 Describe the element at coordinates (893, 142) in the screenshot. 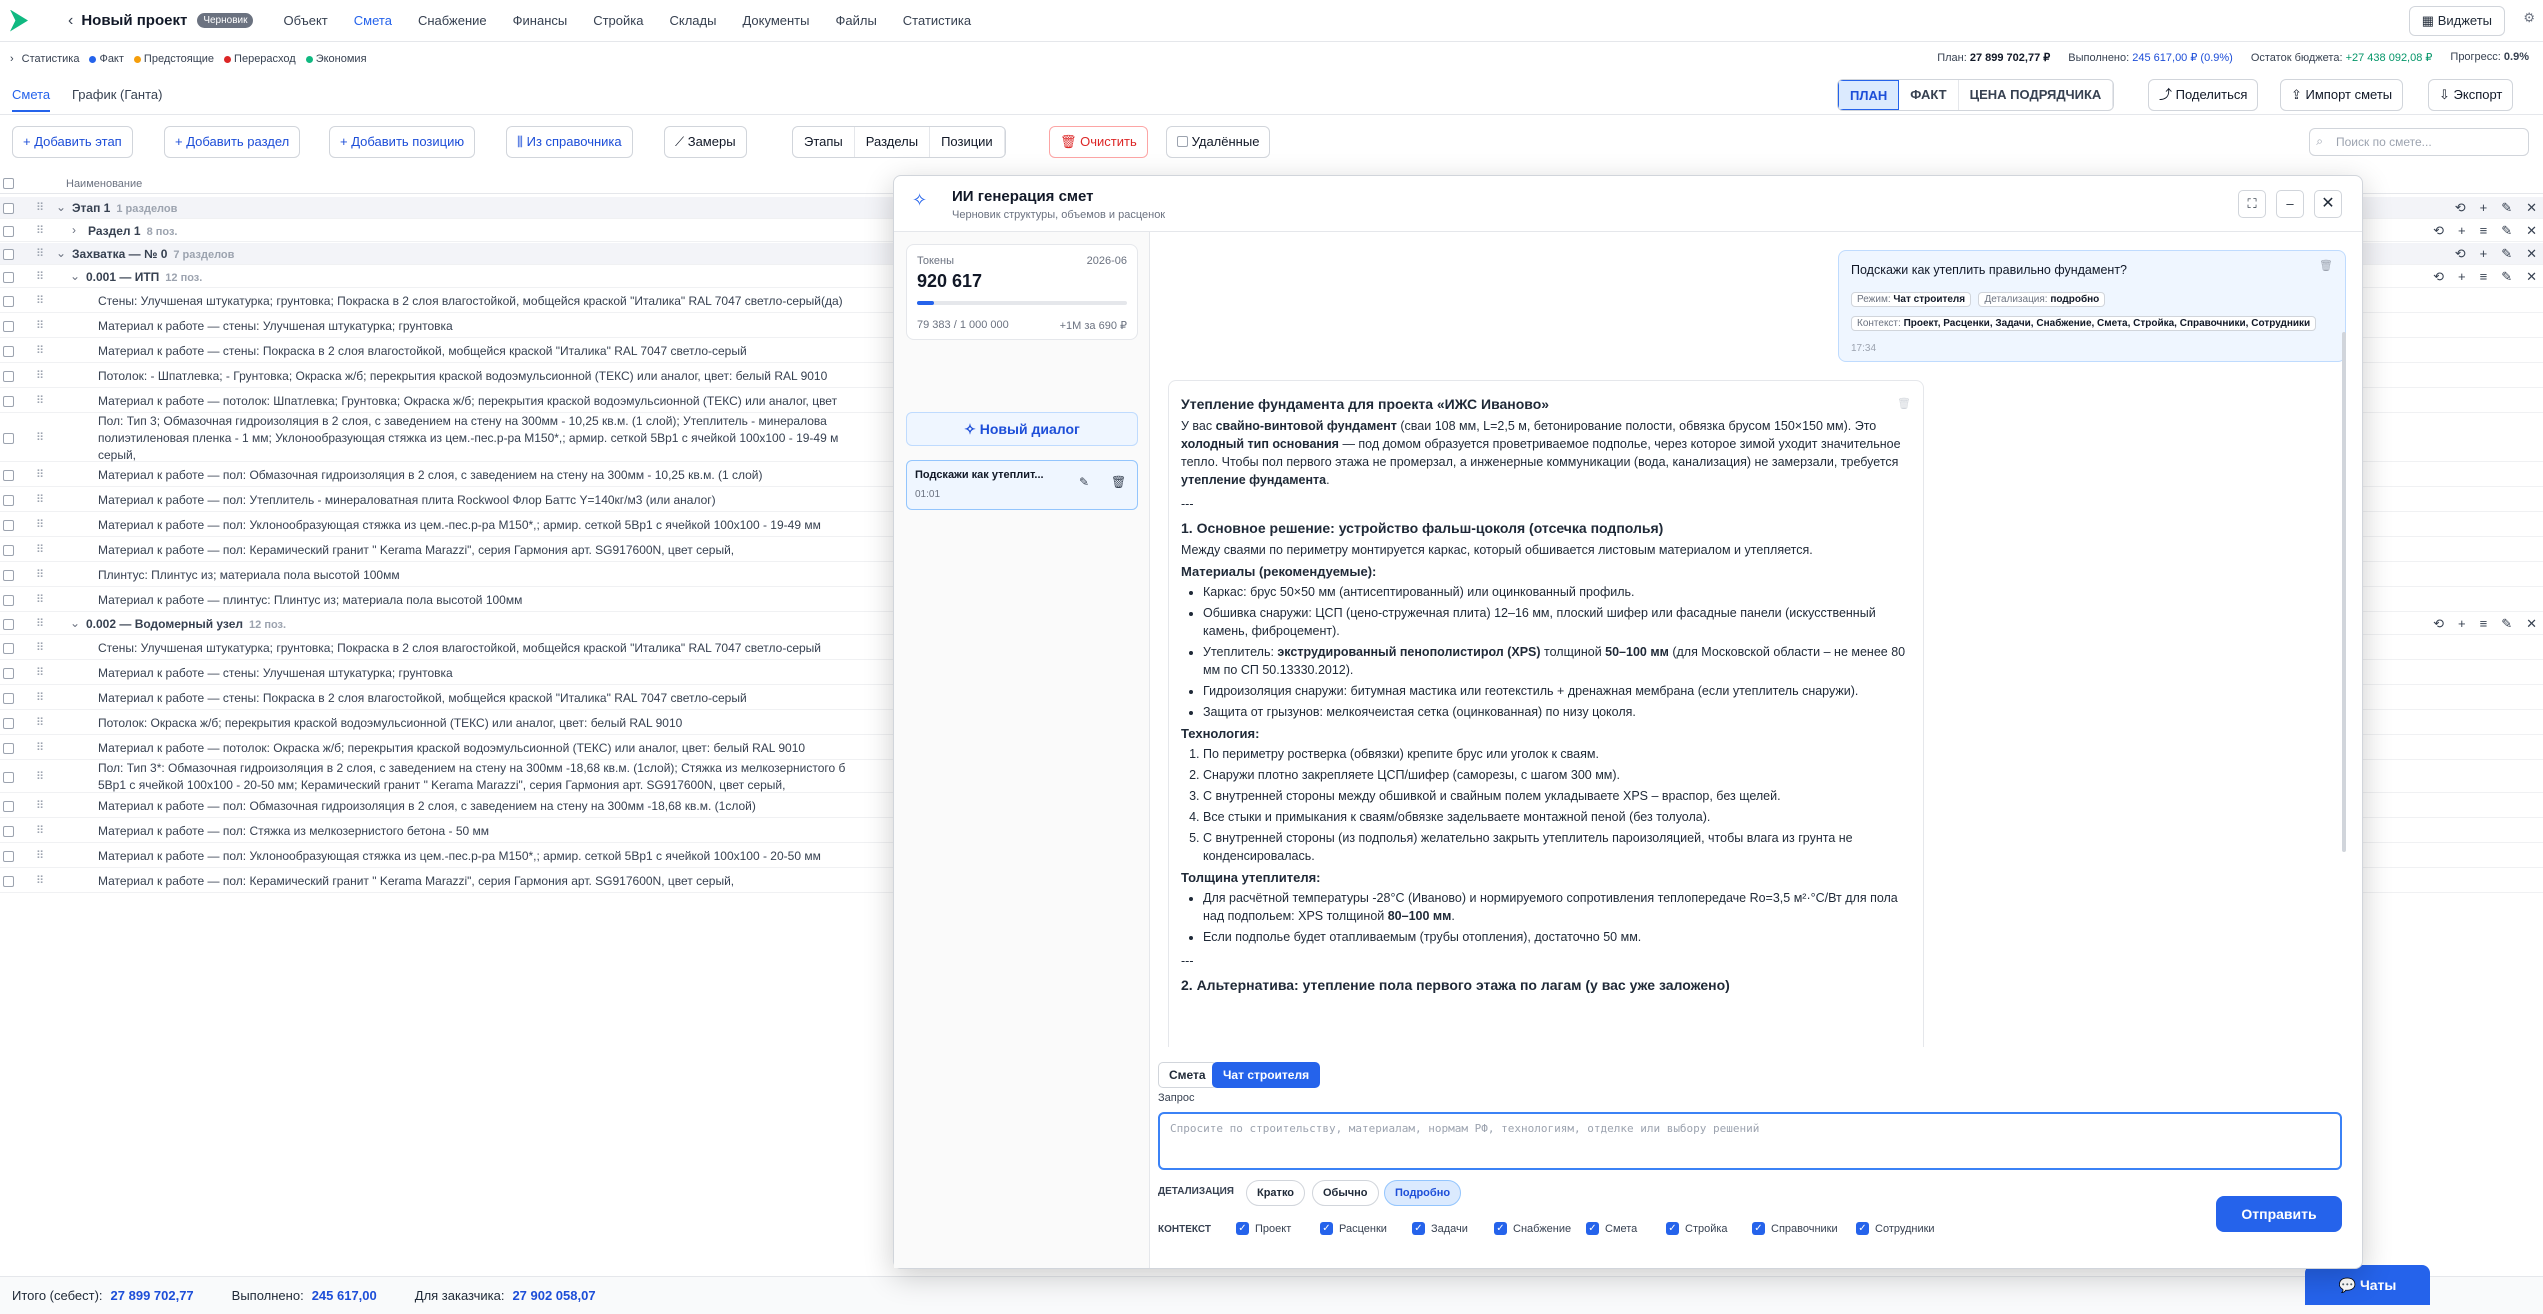

I see `view-sections: Разделы` at that location.